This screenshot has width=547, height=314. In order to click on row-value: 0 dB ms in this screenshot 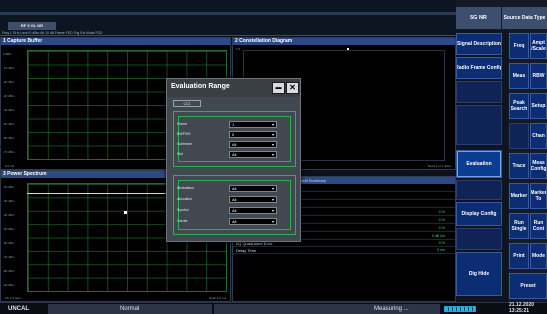, I will do `click(438, 236)`.